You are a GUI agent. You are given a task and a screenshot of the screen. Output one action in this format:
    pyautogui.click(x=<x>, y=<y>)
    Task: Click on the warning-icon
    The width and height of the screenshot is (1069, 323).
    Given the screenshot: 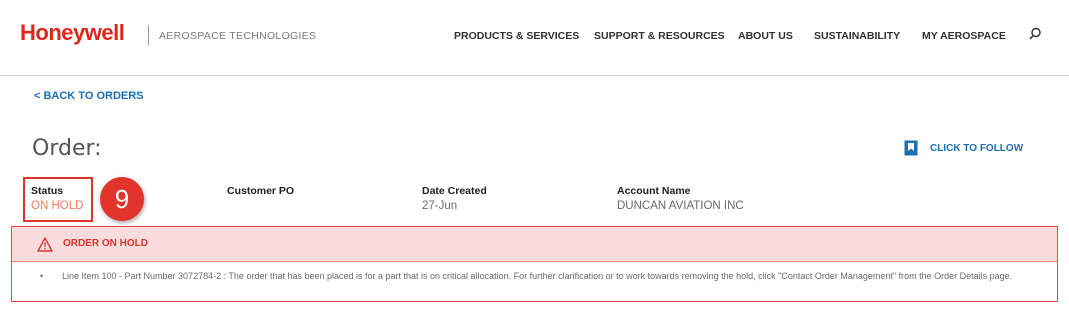 What is the action you would take?
    pyautogui.click(x=45, y=244)
    